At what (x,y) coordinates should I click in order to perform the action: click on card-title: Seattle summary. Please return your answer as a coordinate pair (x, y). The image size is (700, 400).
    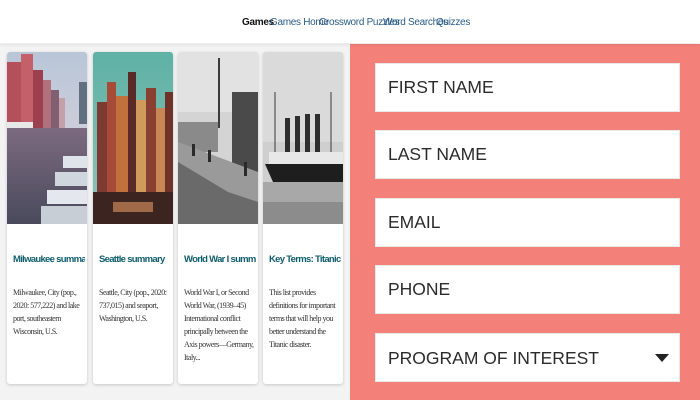
    Looking at the image, I should click on (135, 259).